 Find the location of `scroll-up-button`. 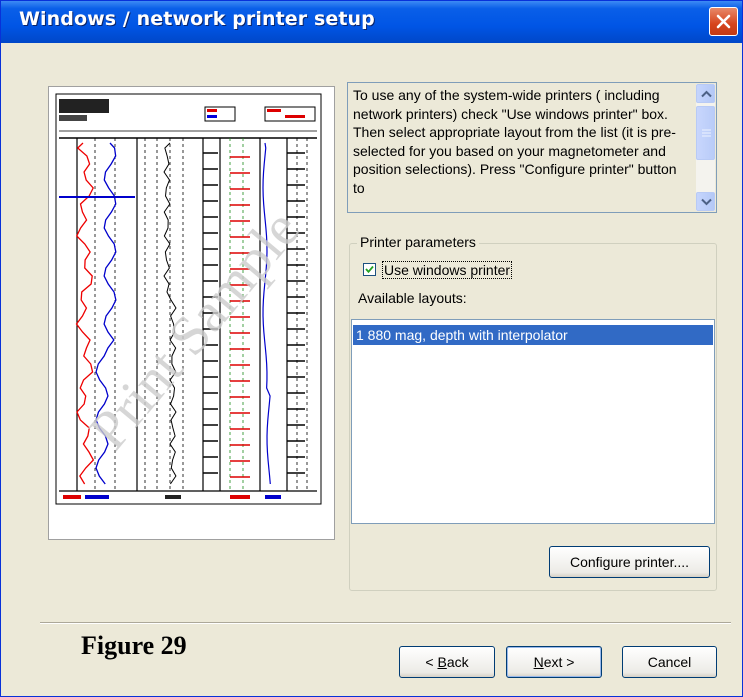

scroll-up-button is located at coordinates (705, 93).